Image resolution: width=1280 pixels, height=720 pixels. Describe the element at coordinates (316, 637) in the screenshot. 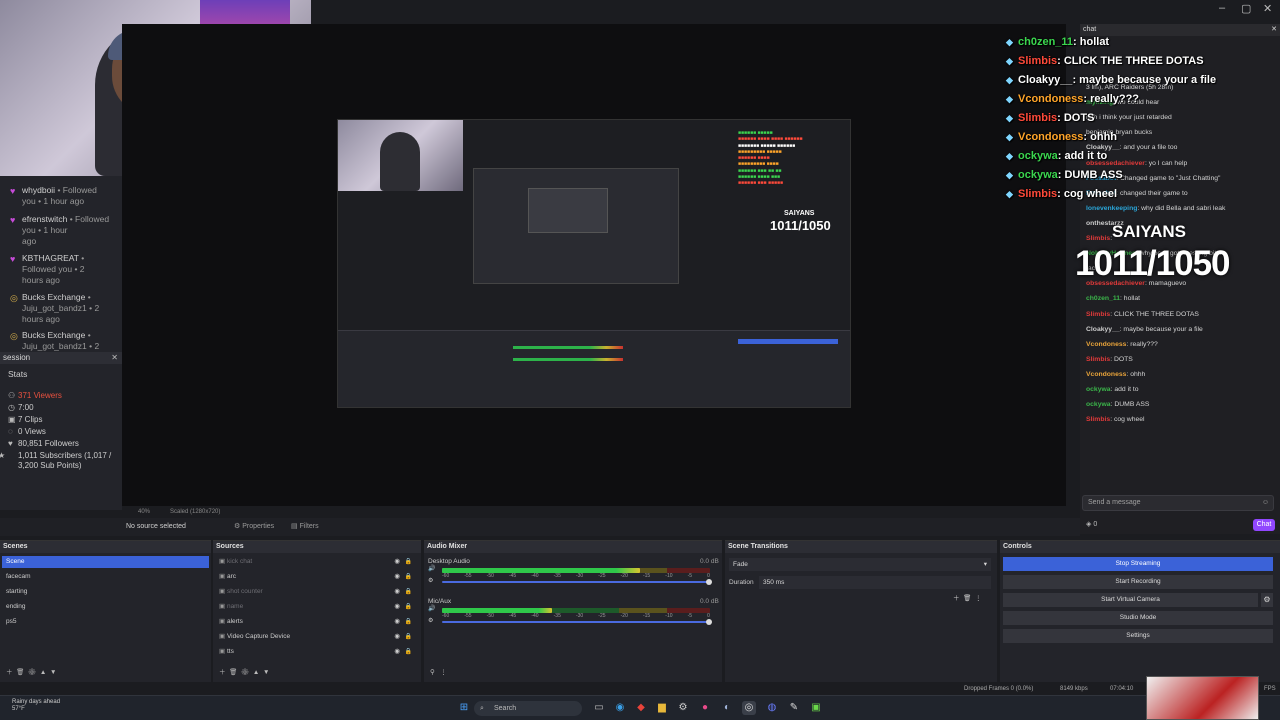

I see `source-item: ▣ Video Capture Device ◉ 🔒` at that location.